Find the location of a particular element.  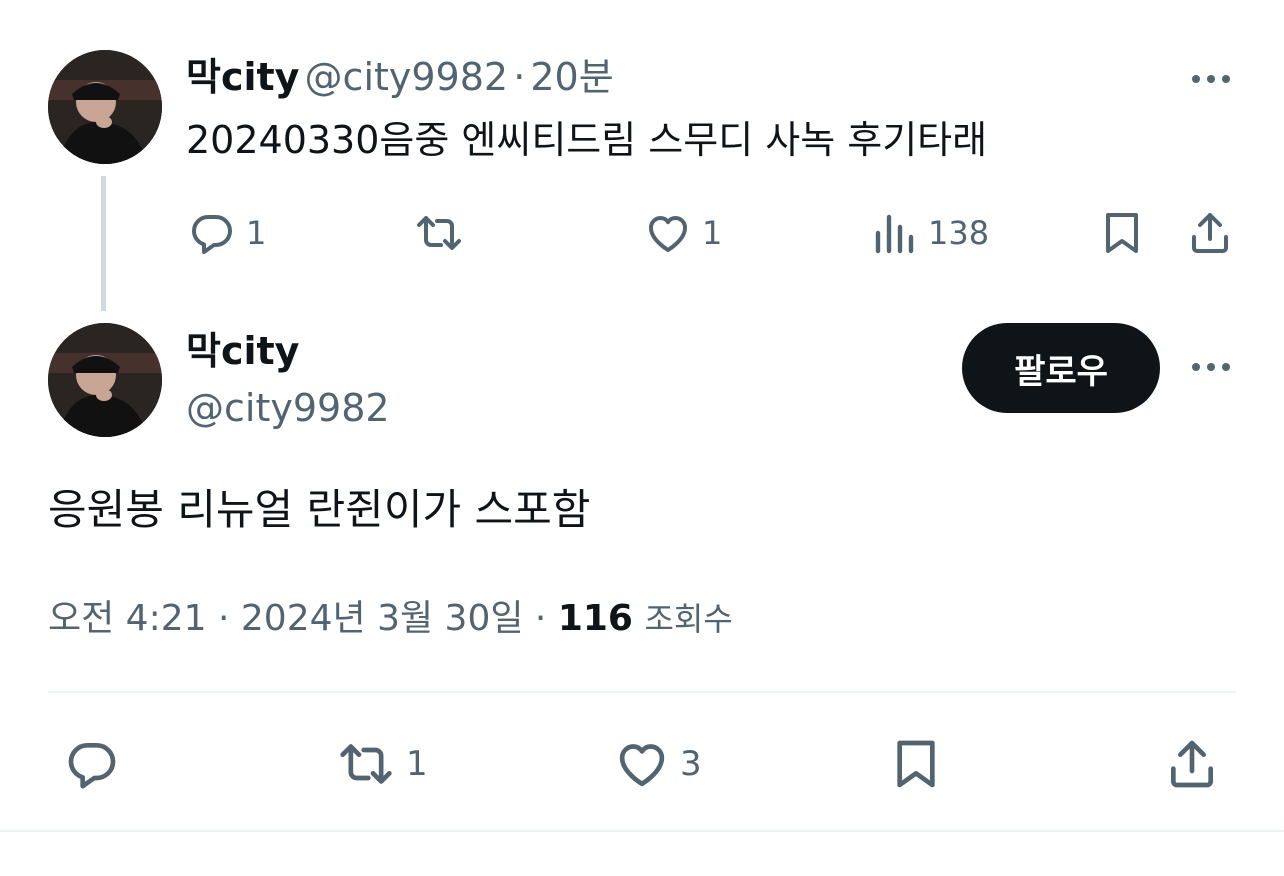

parent-bookmark-button is located at coordinates (1122, 233).